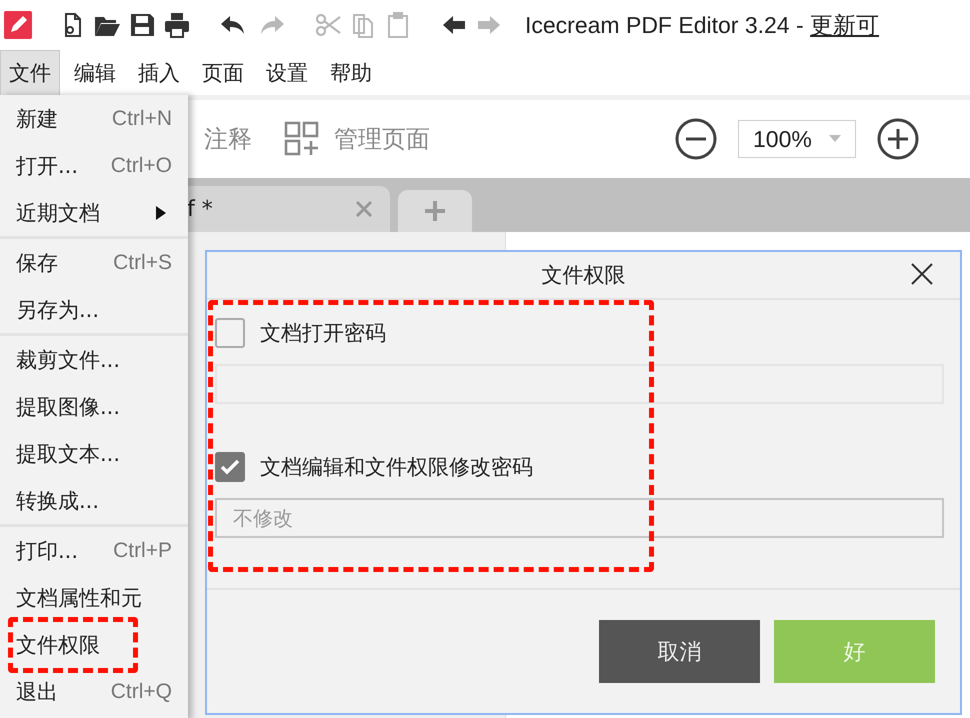  Describe the element at coordinates (94, 262) in the screenshot. I see `menu-item: 保存 Ctrl+S` at that location.